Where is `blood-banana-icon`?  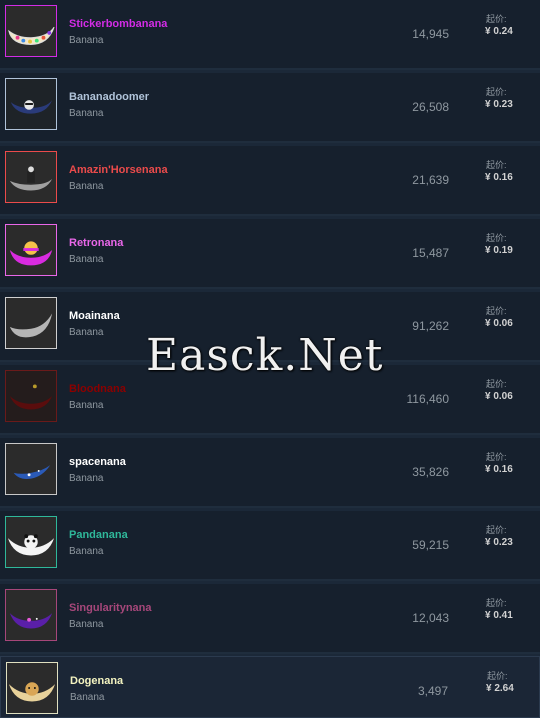 blood-banana-icon is located at coordinates (31, 397).